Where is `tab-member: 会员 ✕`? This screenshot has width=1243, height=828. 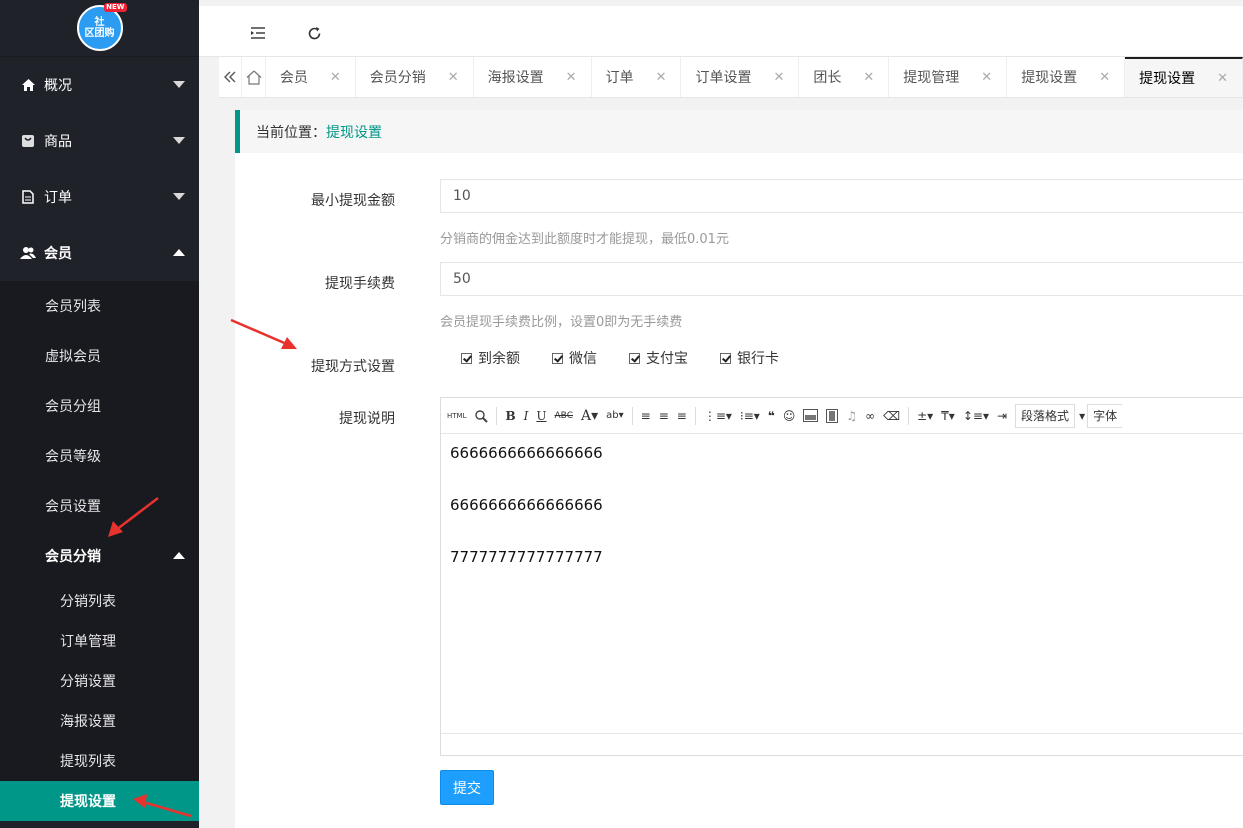
tab-member: 会员 ✕ is located at coordinates (311, 77).